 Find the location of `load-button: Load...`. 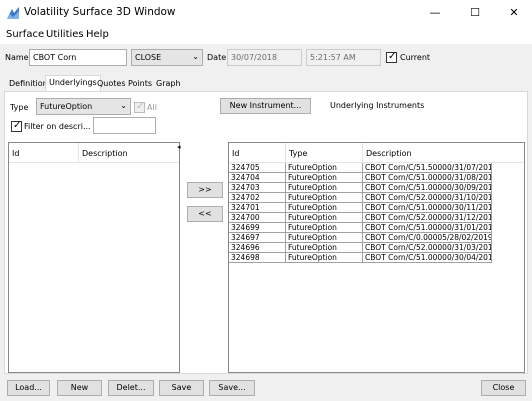

load-button: Load... is located at coordinates (28, 388).